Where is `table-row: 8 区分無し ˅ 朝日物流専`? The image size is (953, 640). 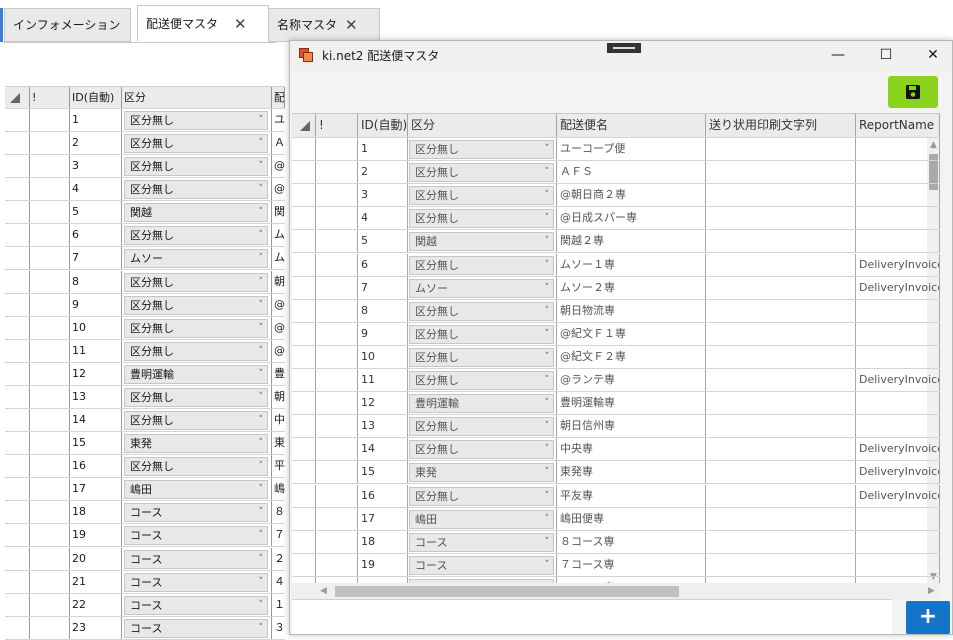 table-row: 8 区分無し ˅ 朝日物流専 is located at coordinates (616, 311).